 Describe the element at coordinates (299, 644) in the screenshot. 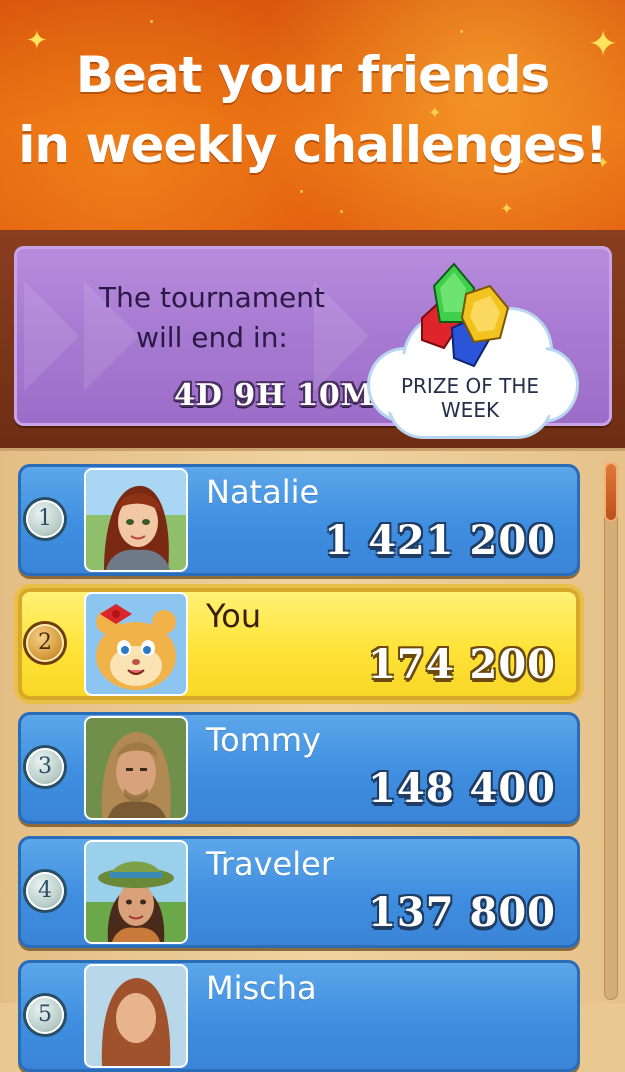

I see `leaderboard-row-you: 2 You 174 200` at that location.